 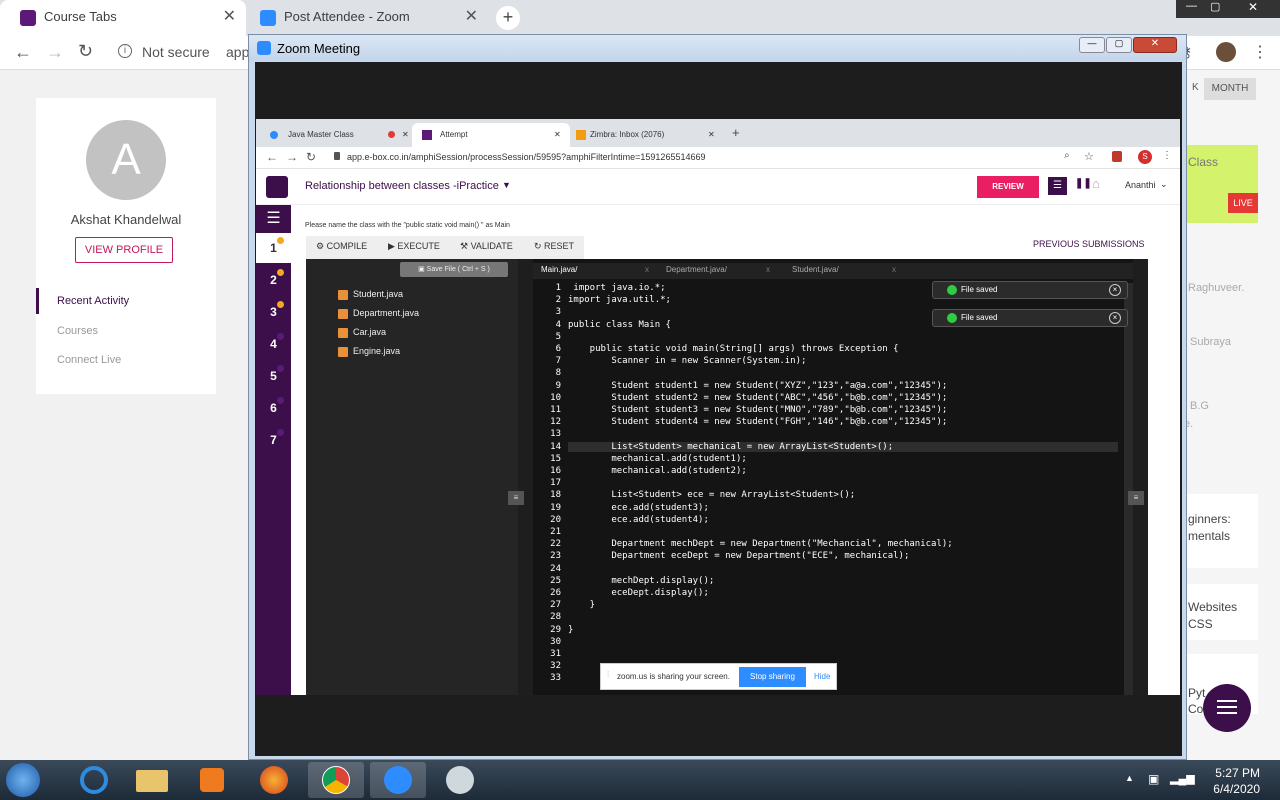 What do you see at coordinates (273, 280) in the screenshot?
I see `question-number-2: 2` at bounding box center [273, 280].